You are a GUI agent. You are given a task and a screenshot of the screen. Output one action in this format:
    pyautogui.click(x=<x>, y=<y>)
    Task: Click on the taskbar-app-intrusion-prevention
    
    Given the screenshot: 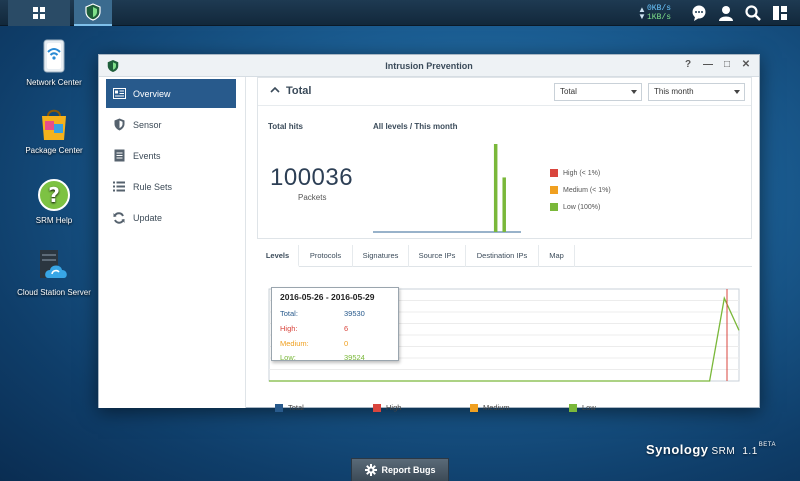 What is the action you would take?
    pyautogui.click(x=93, y=13)
    